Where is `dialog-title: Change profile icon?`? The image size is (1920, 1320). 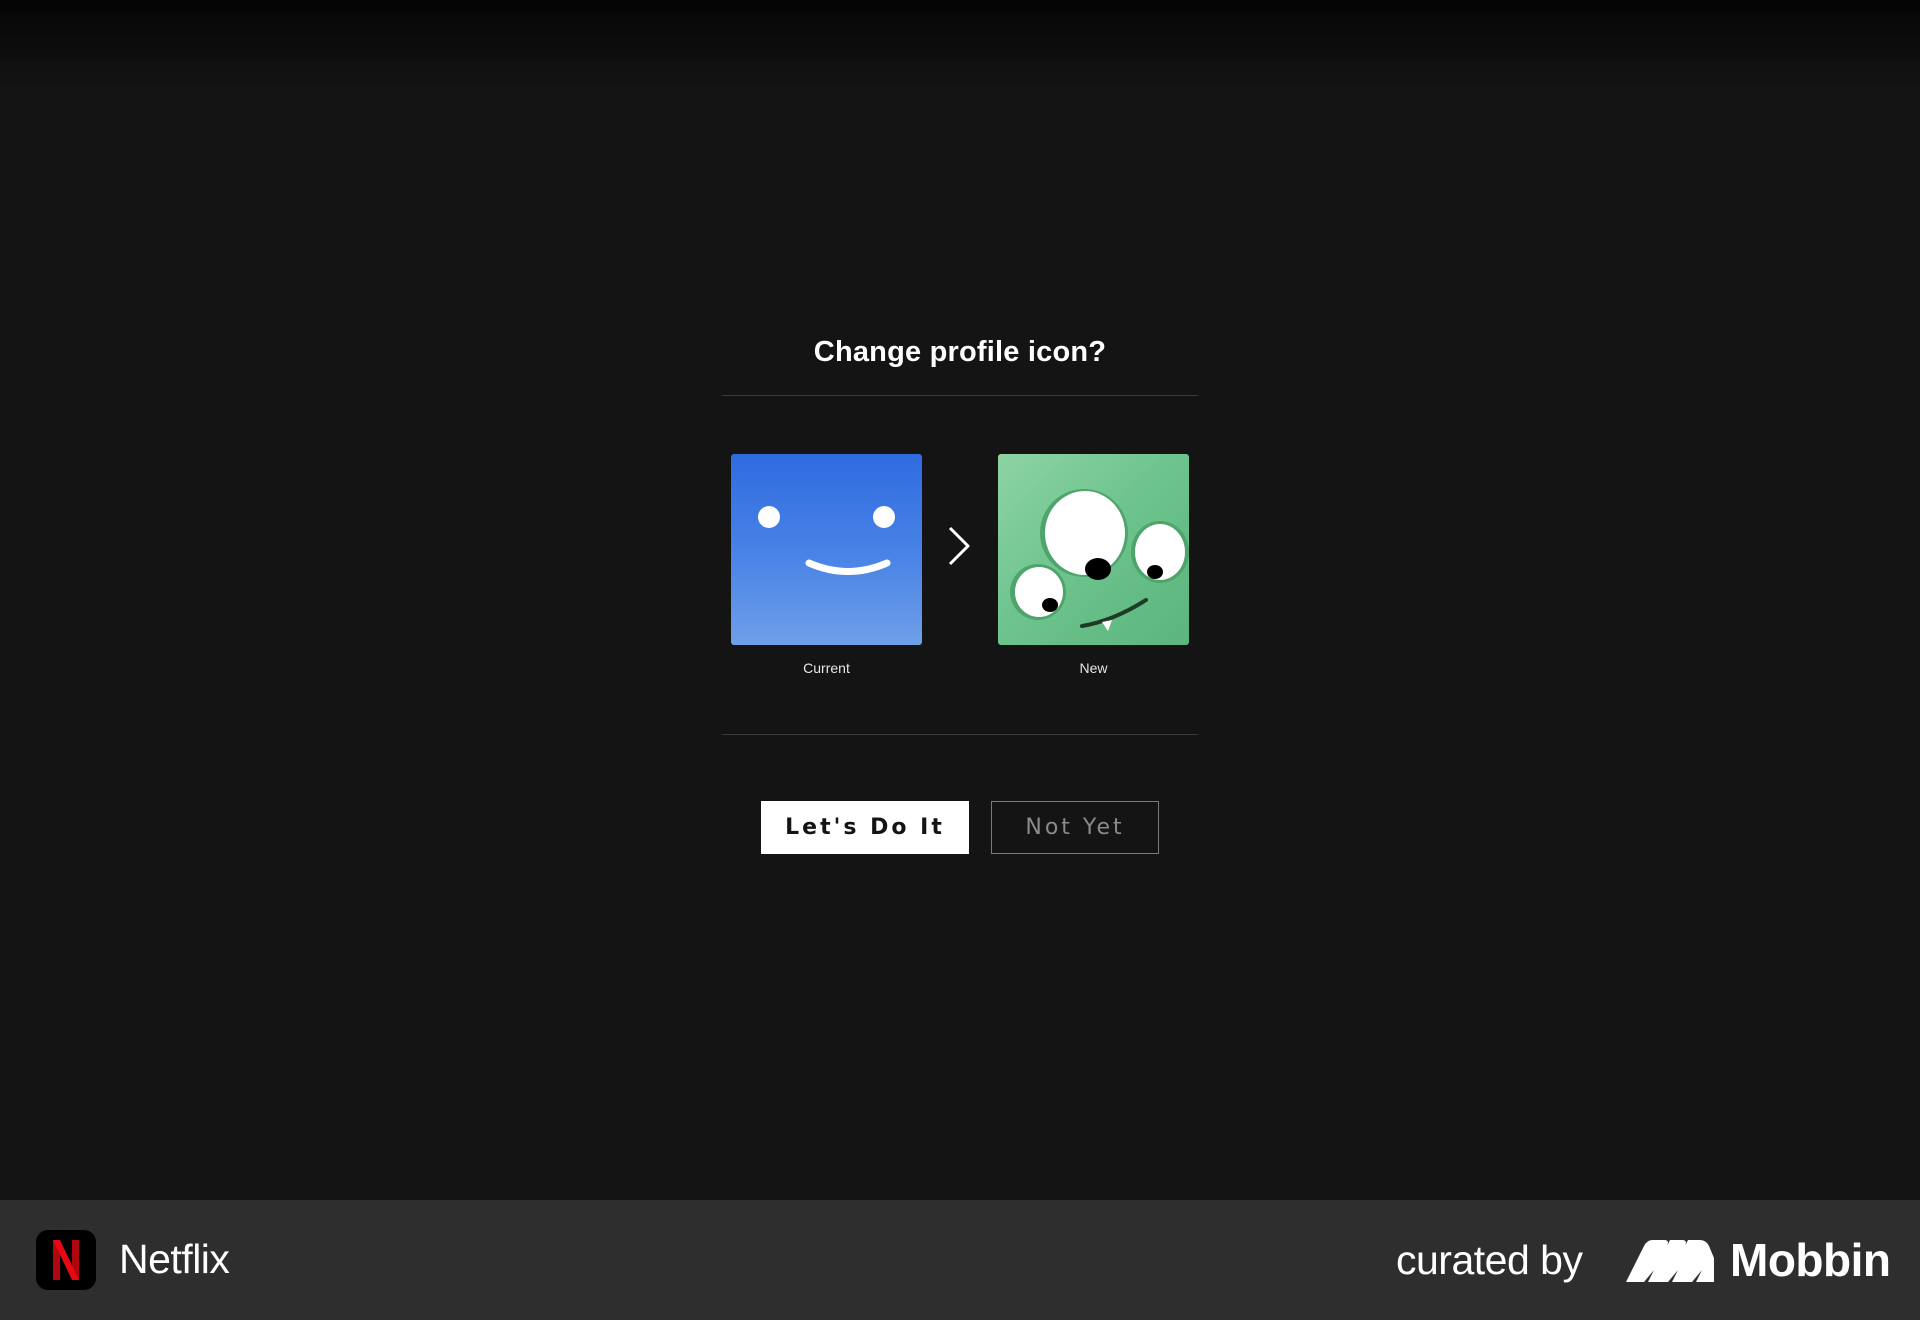 dialog-title: Change profile icon? is located at coordinates (960, 352).